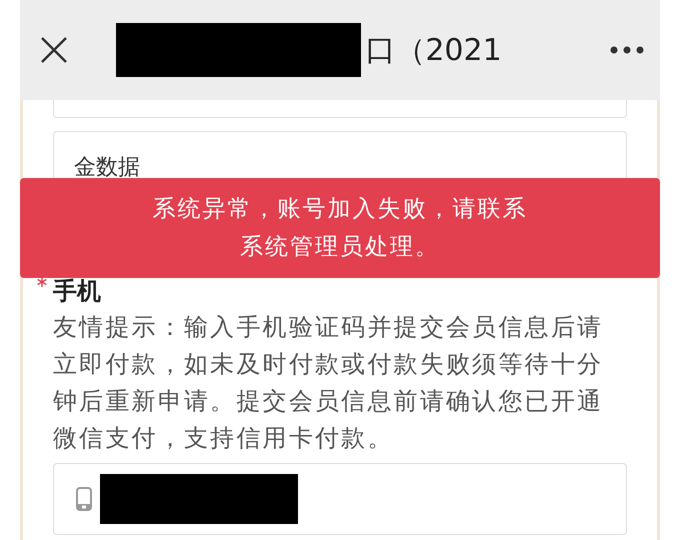 Image resolution: width=680 pixels, height=540 pixels. What do you see at coordinates (340, 499) in the screenshot?
I see `phone-input-field` at bounding box center [340, 499].